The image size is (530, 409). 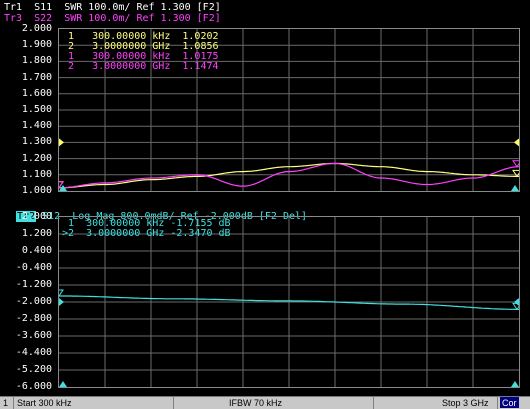 What do you see at coordinates (36, 142) in the screenshot?
I see `y-tick-label: 1.300` at bounding box center [36, 142].